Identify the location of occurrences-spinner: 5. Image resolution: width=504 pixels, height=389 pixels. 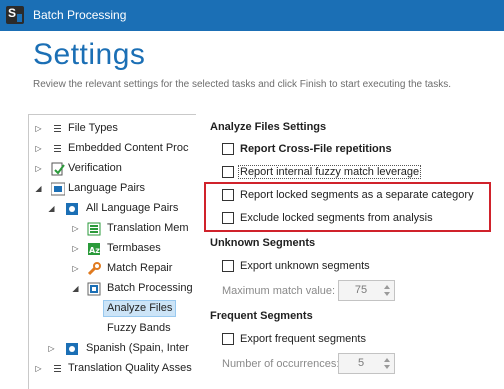
(366, 363).